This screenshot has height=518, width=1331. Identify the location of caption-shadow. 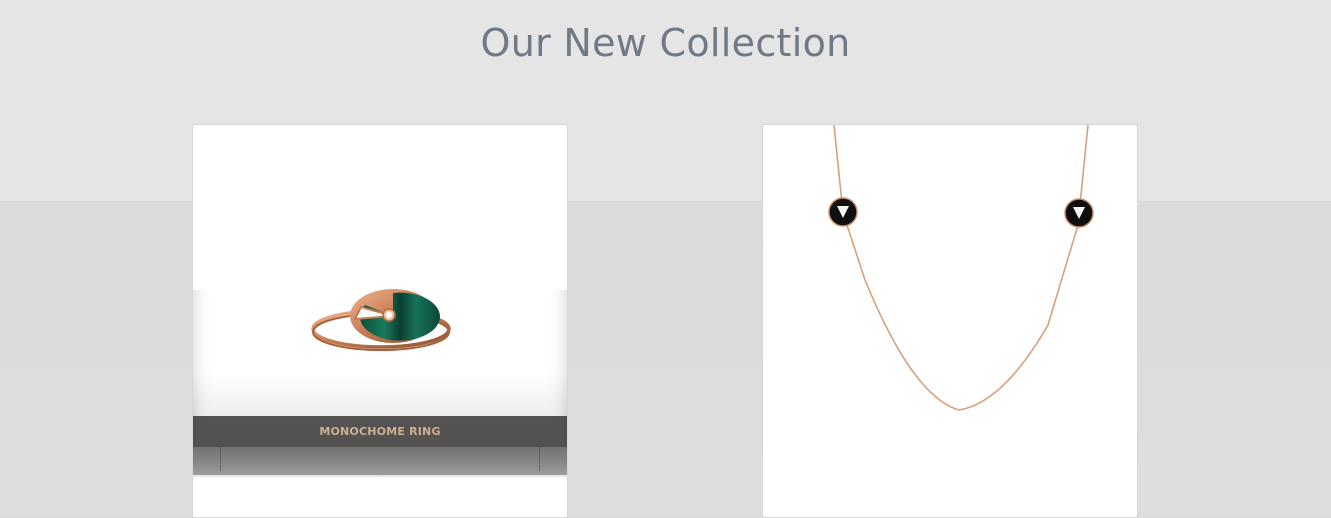
(380, 462).